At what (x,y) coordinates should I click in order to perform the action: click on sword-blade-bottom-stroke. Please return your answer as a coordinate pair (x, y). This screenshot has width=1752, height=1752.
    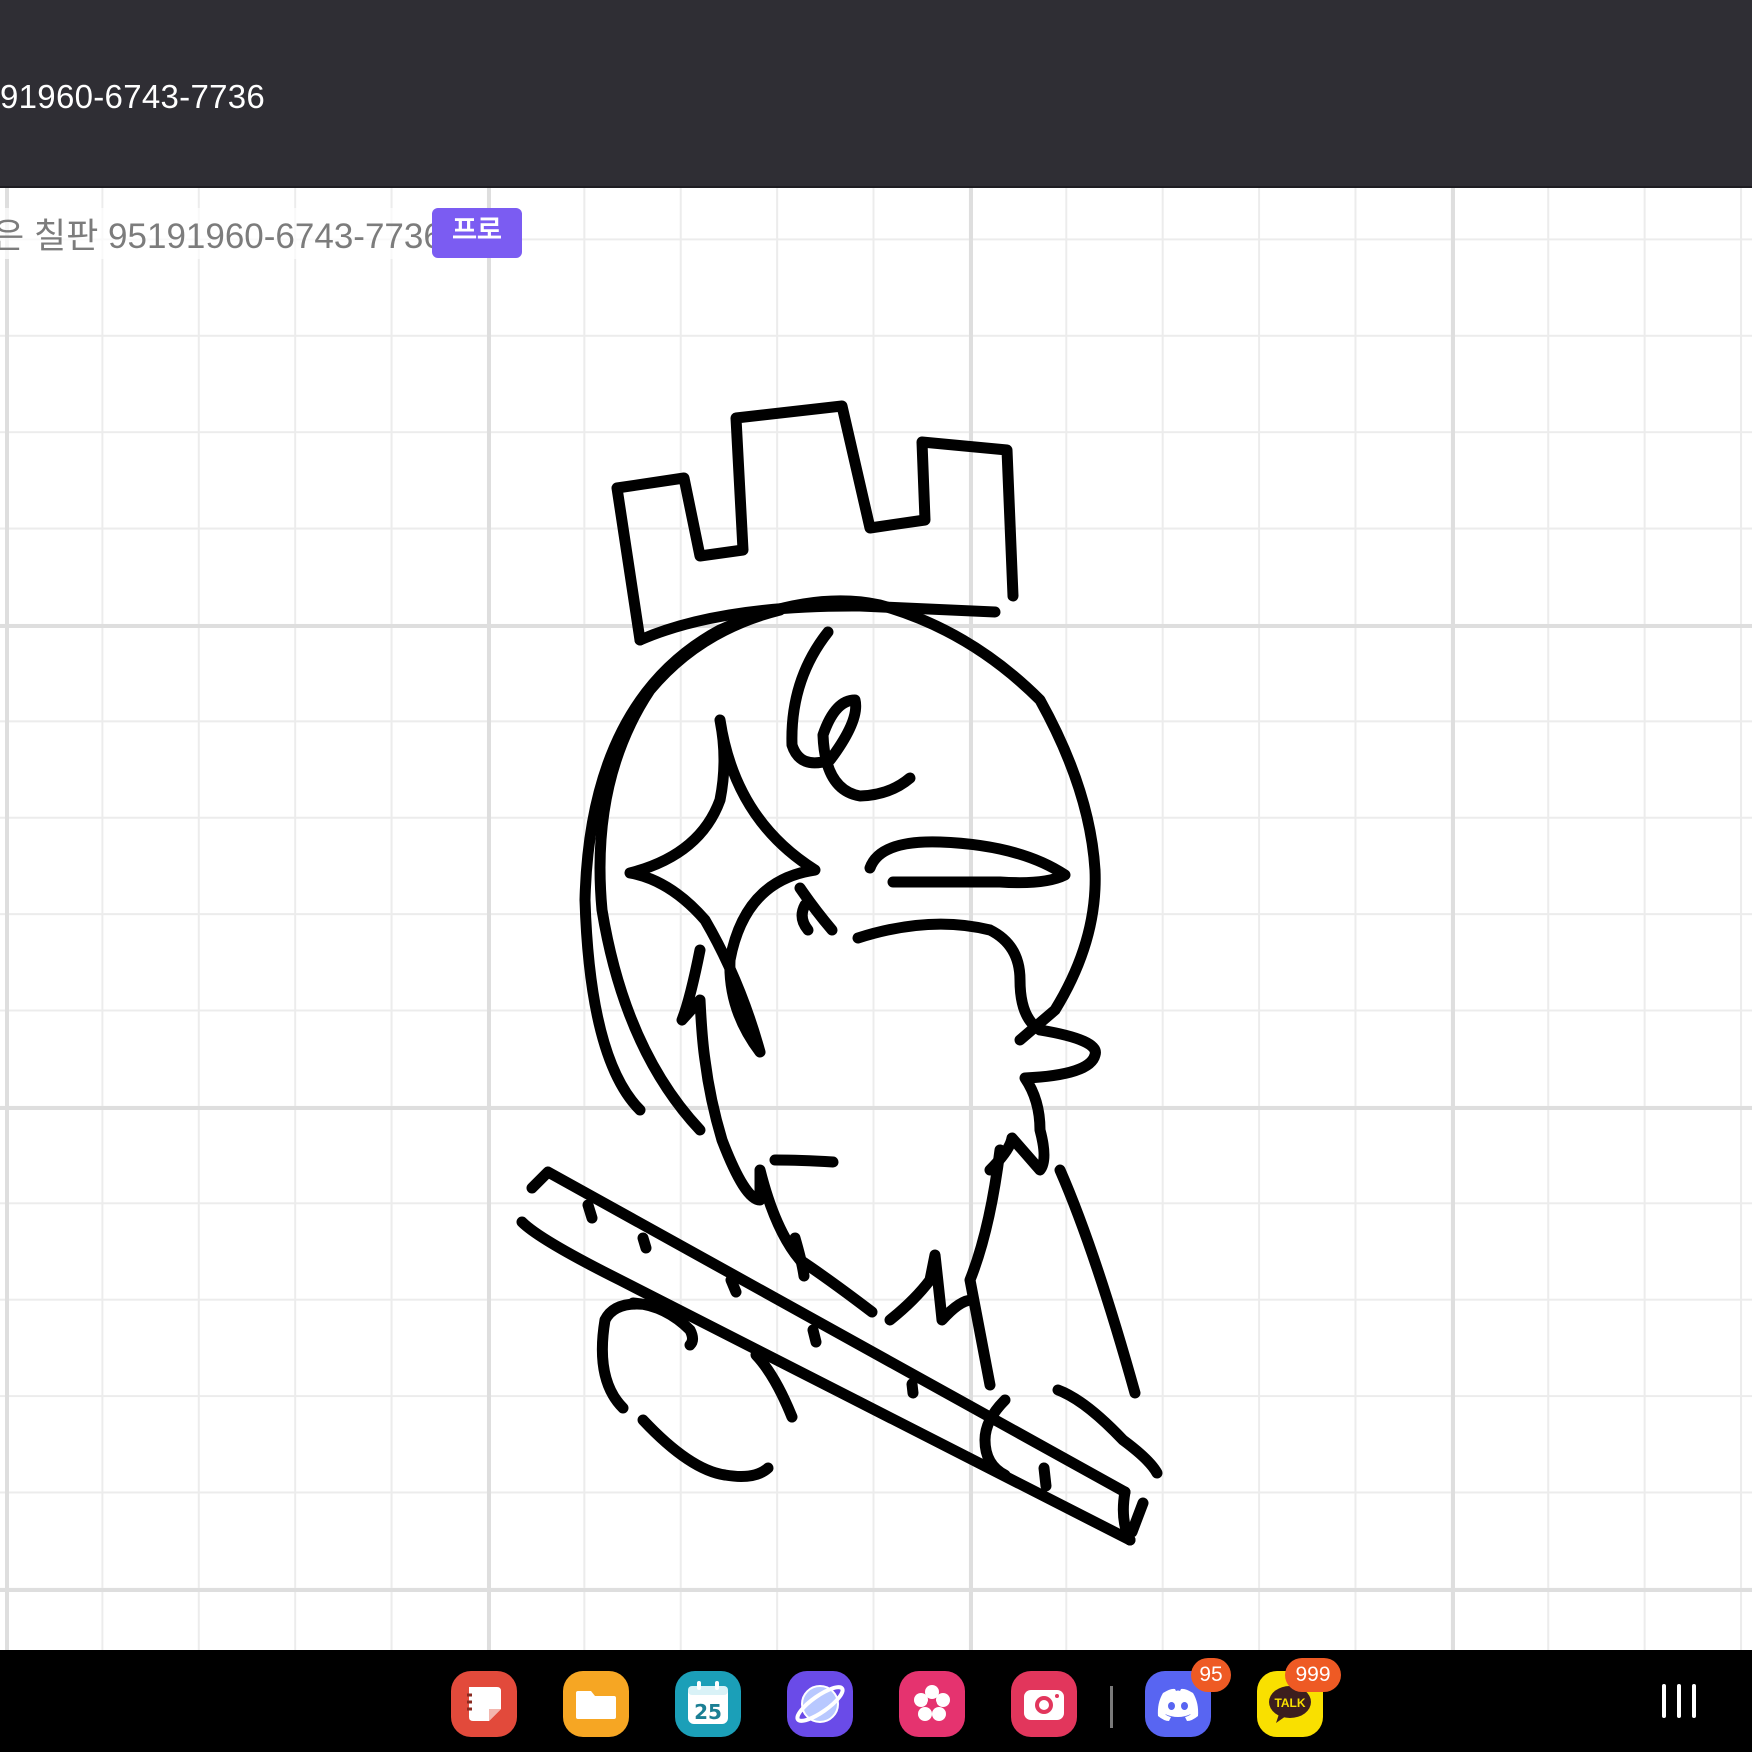
    Looking at the image, I should click on (826, 1381).